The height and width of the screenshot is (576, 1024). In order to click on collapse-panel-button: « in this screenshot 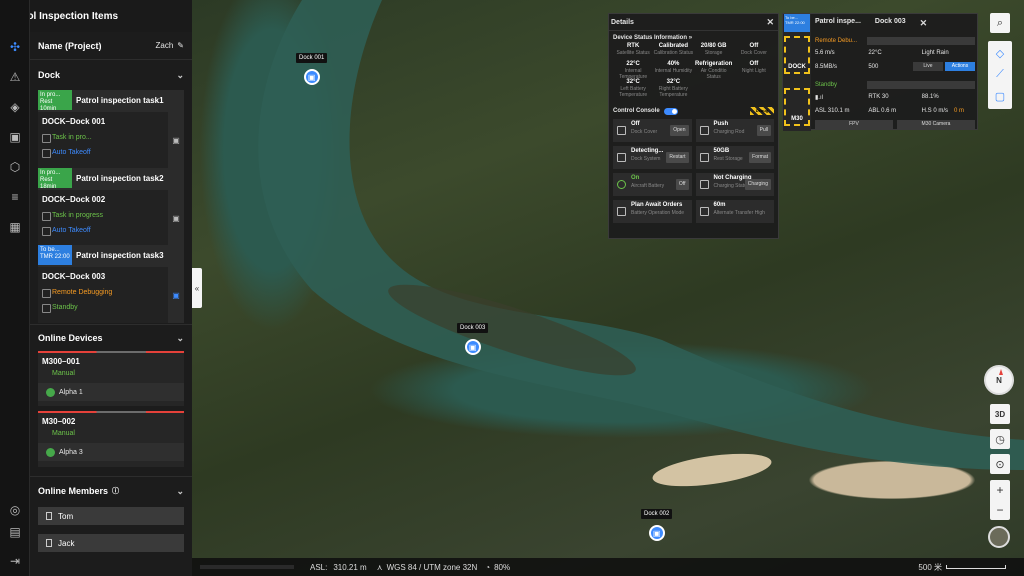, I will do `click(197, 288)`.